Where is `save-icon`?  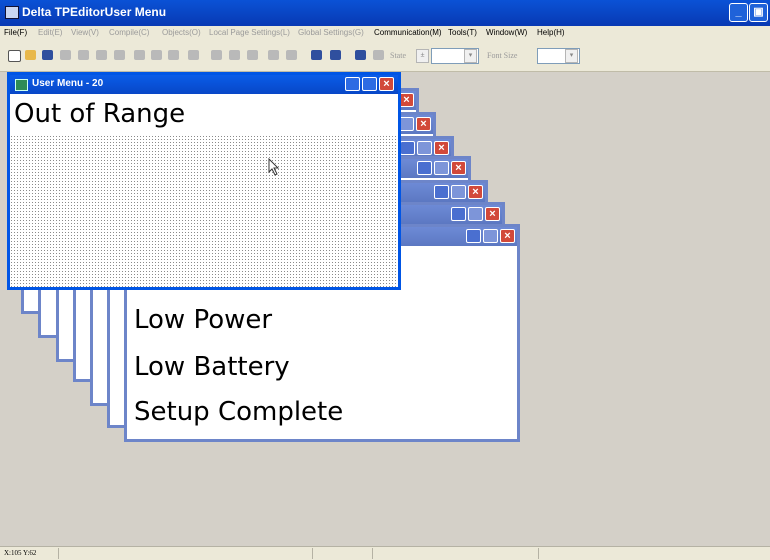 save-icon is located at coordinates (47, 55).